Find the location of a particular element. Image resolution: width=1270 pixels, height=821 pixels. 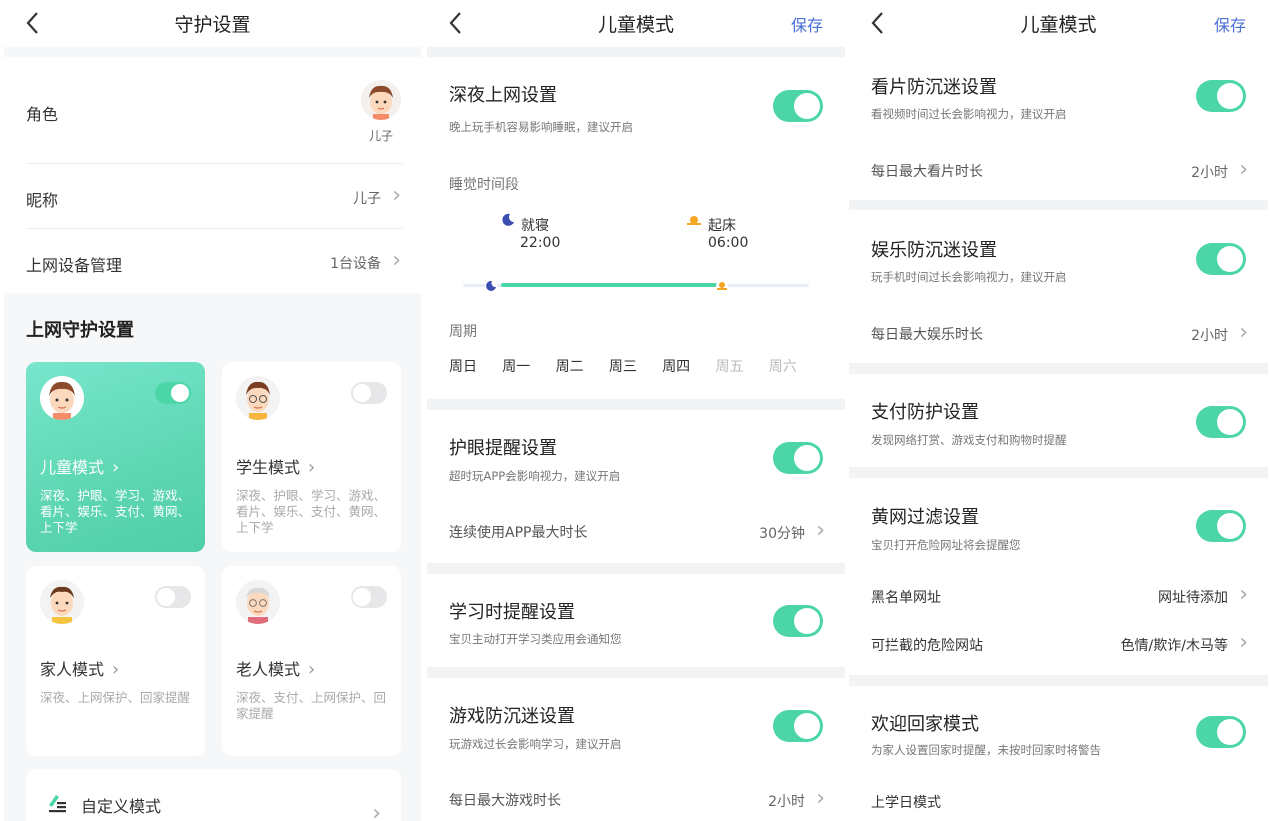

eye-toggle is located at coordinates (798, 458).